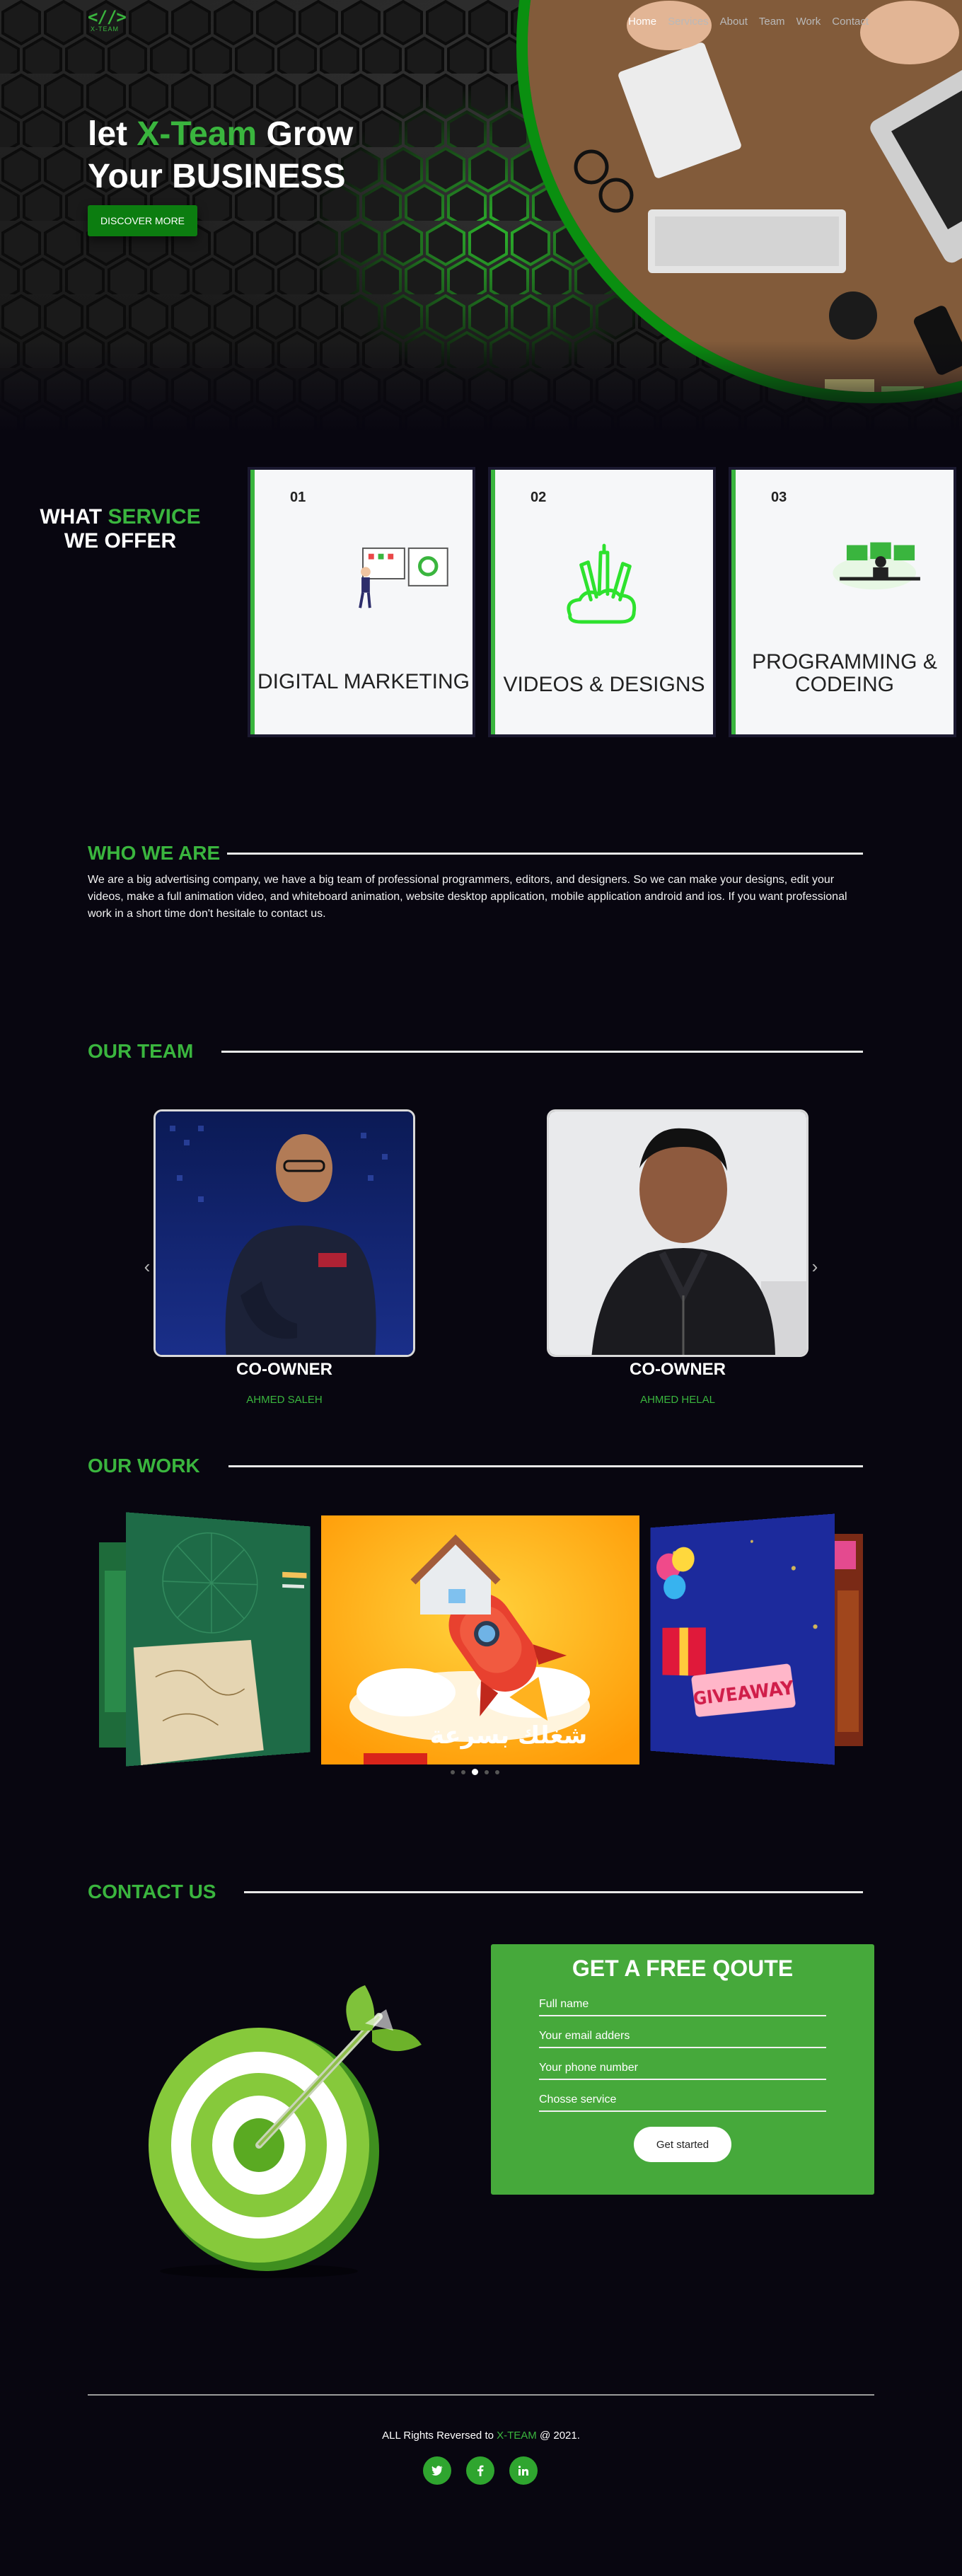  I want to click on target-dart-illustration, so click(285, 2131).